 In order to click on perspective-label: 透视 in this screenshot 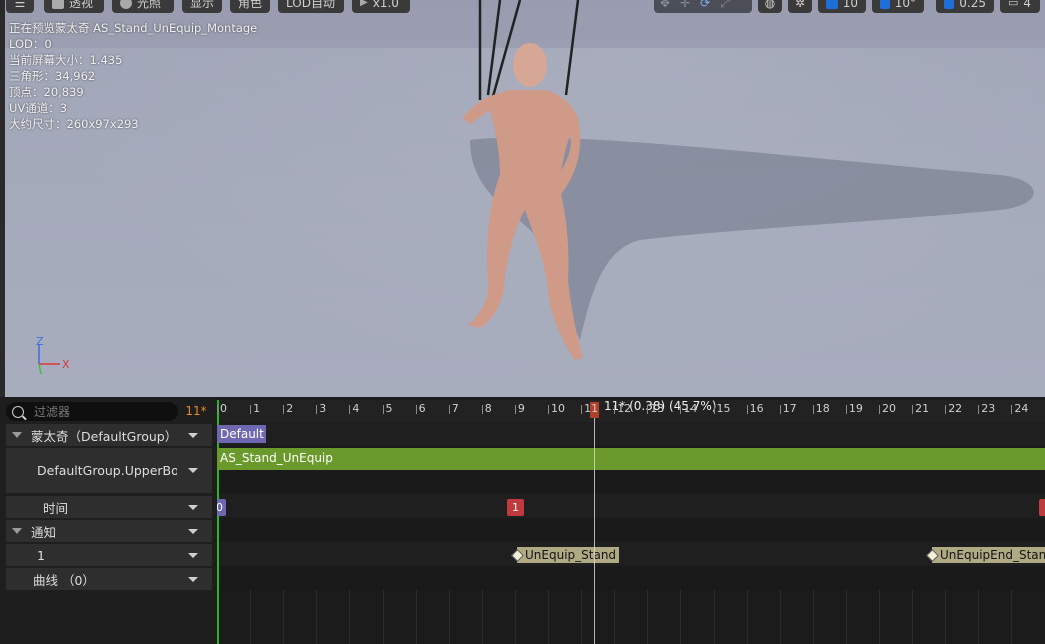, I will do `click(81, 5)`.